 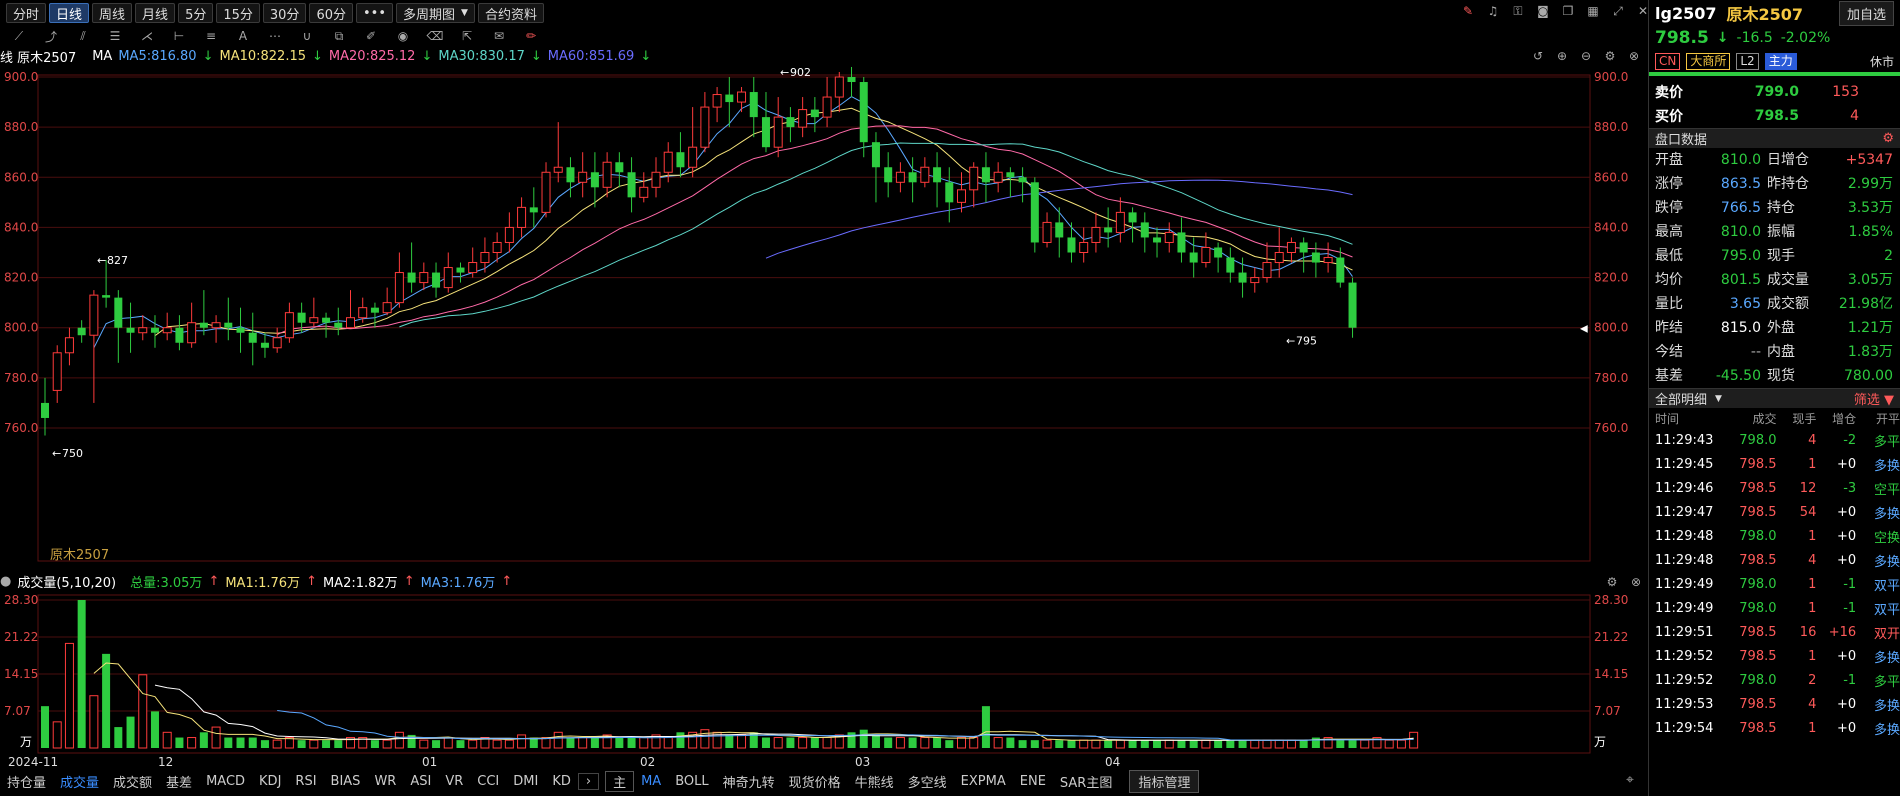 I want to click on trade-row: 11:29:48 798.0 1 +0 空换, so click(x=1774, y=536).